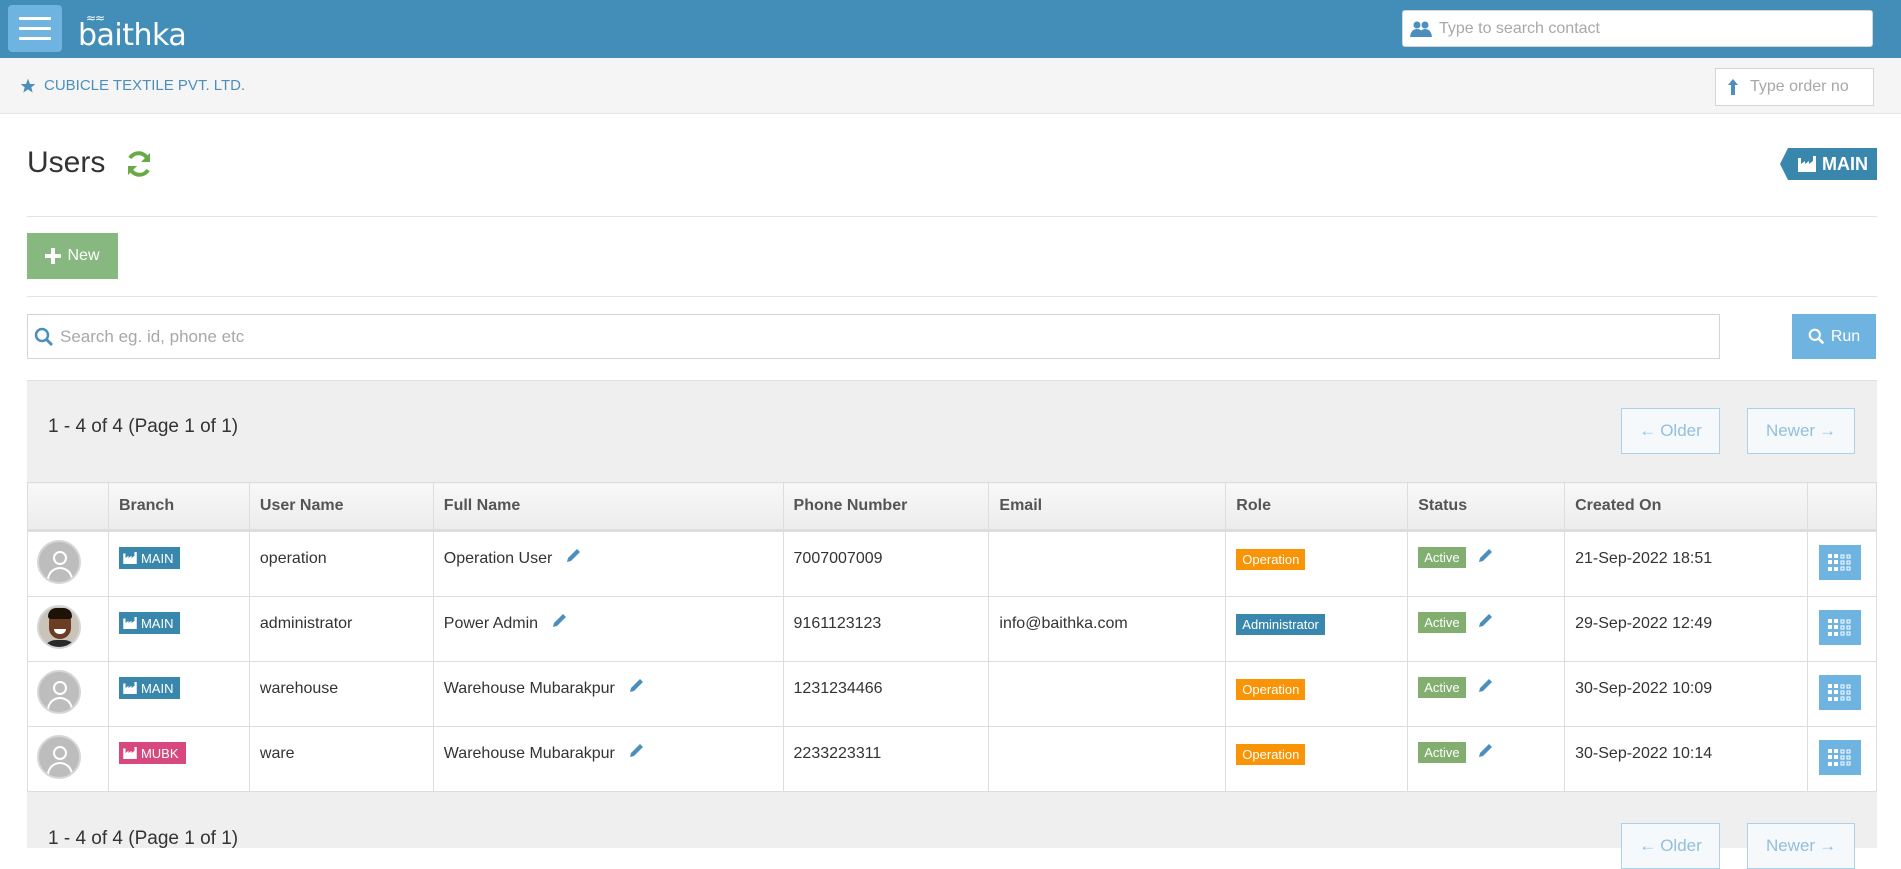  What do you see at coordinates (1317, 506) in the screenshot?
I see `column-header-role: Role` at bounding box center [1317, 506].